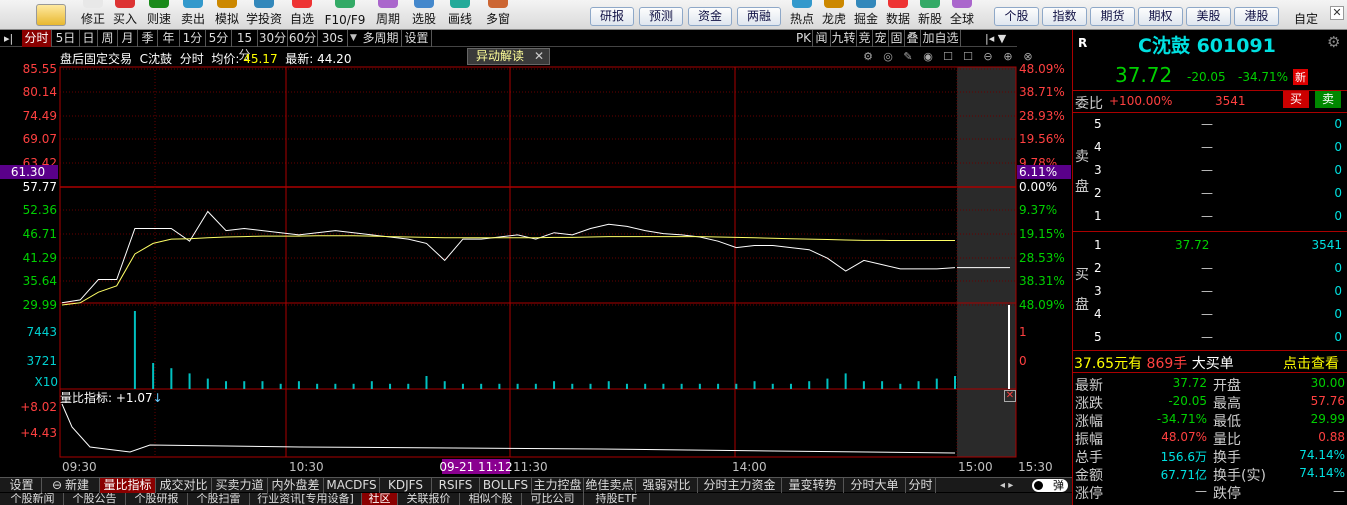 This screenshot has height=505, width=1347. What do you see at coordinates (22, 485) in the screenshot?
I see `indicator-tab-0: 设置` at bounding box center [22, 485].